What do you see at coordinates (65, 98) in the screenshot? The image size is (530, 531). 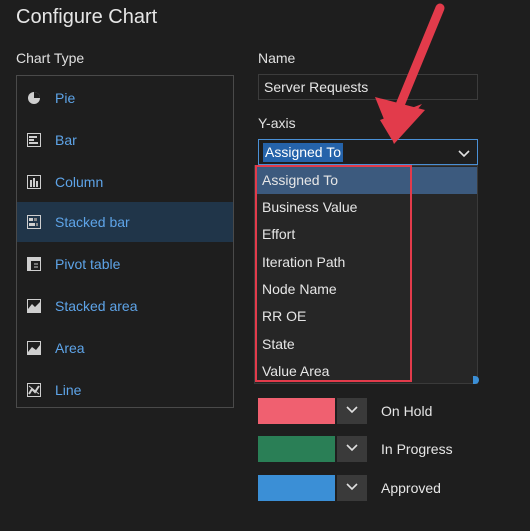 I see `chart-type-pie-label: Pie` at bounding box center [65, 98].